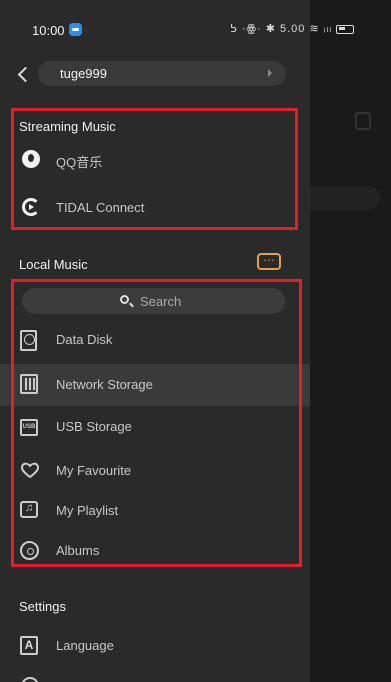 Image resolution: width=391 pixels, height=682 pixels. Describe the element at coordinates (363, 121) in the screenshot. I see `dimmed-edit-icon` at that location.